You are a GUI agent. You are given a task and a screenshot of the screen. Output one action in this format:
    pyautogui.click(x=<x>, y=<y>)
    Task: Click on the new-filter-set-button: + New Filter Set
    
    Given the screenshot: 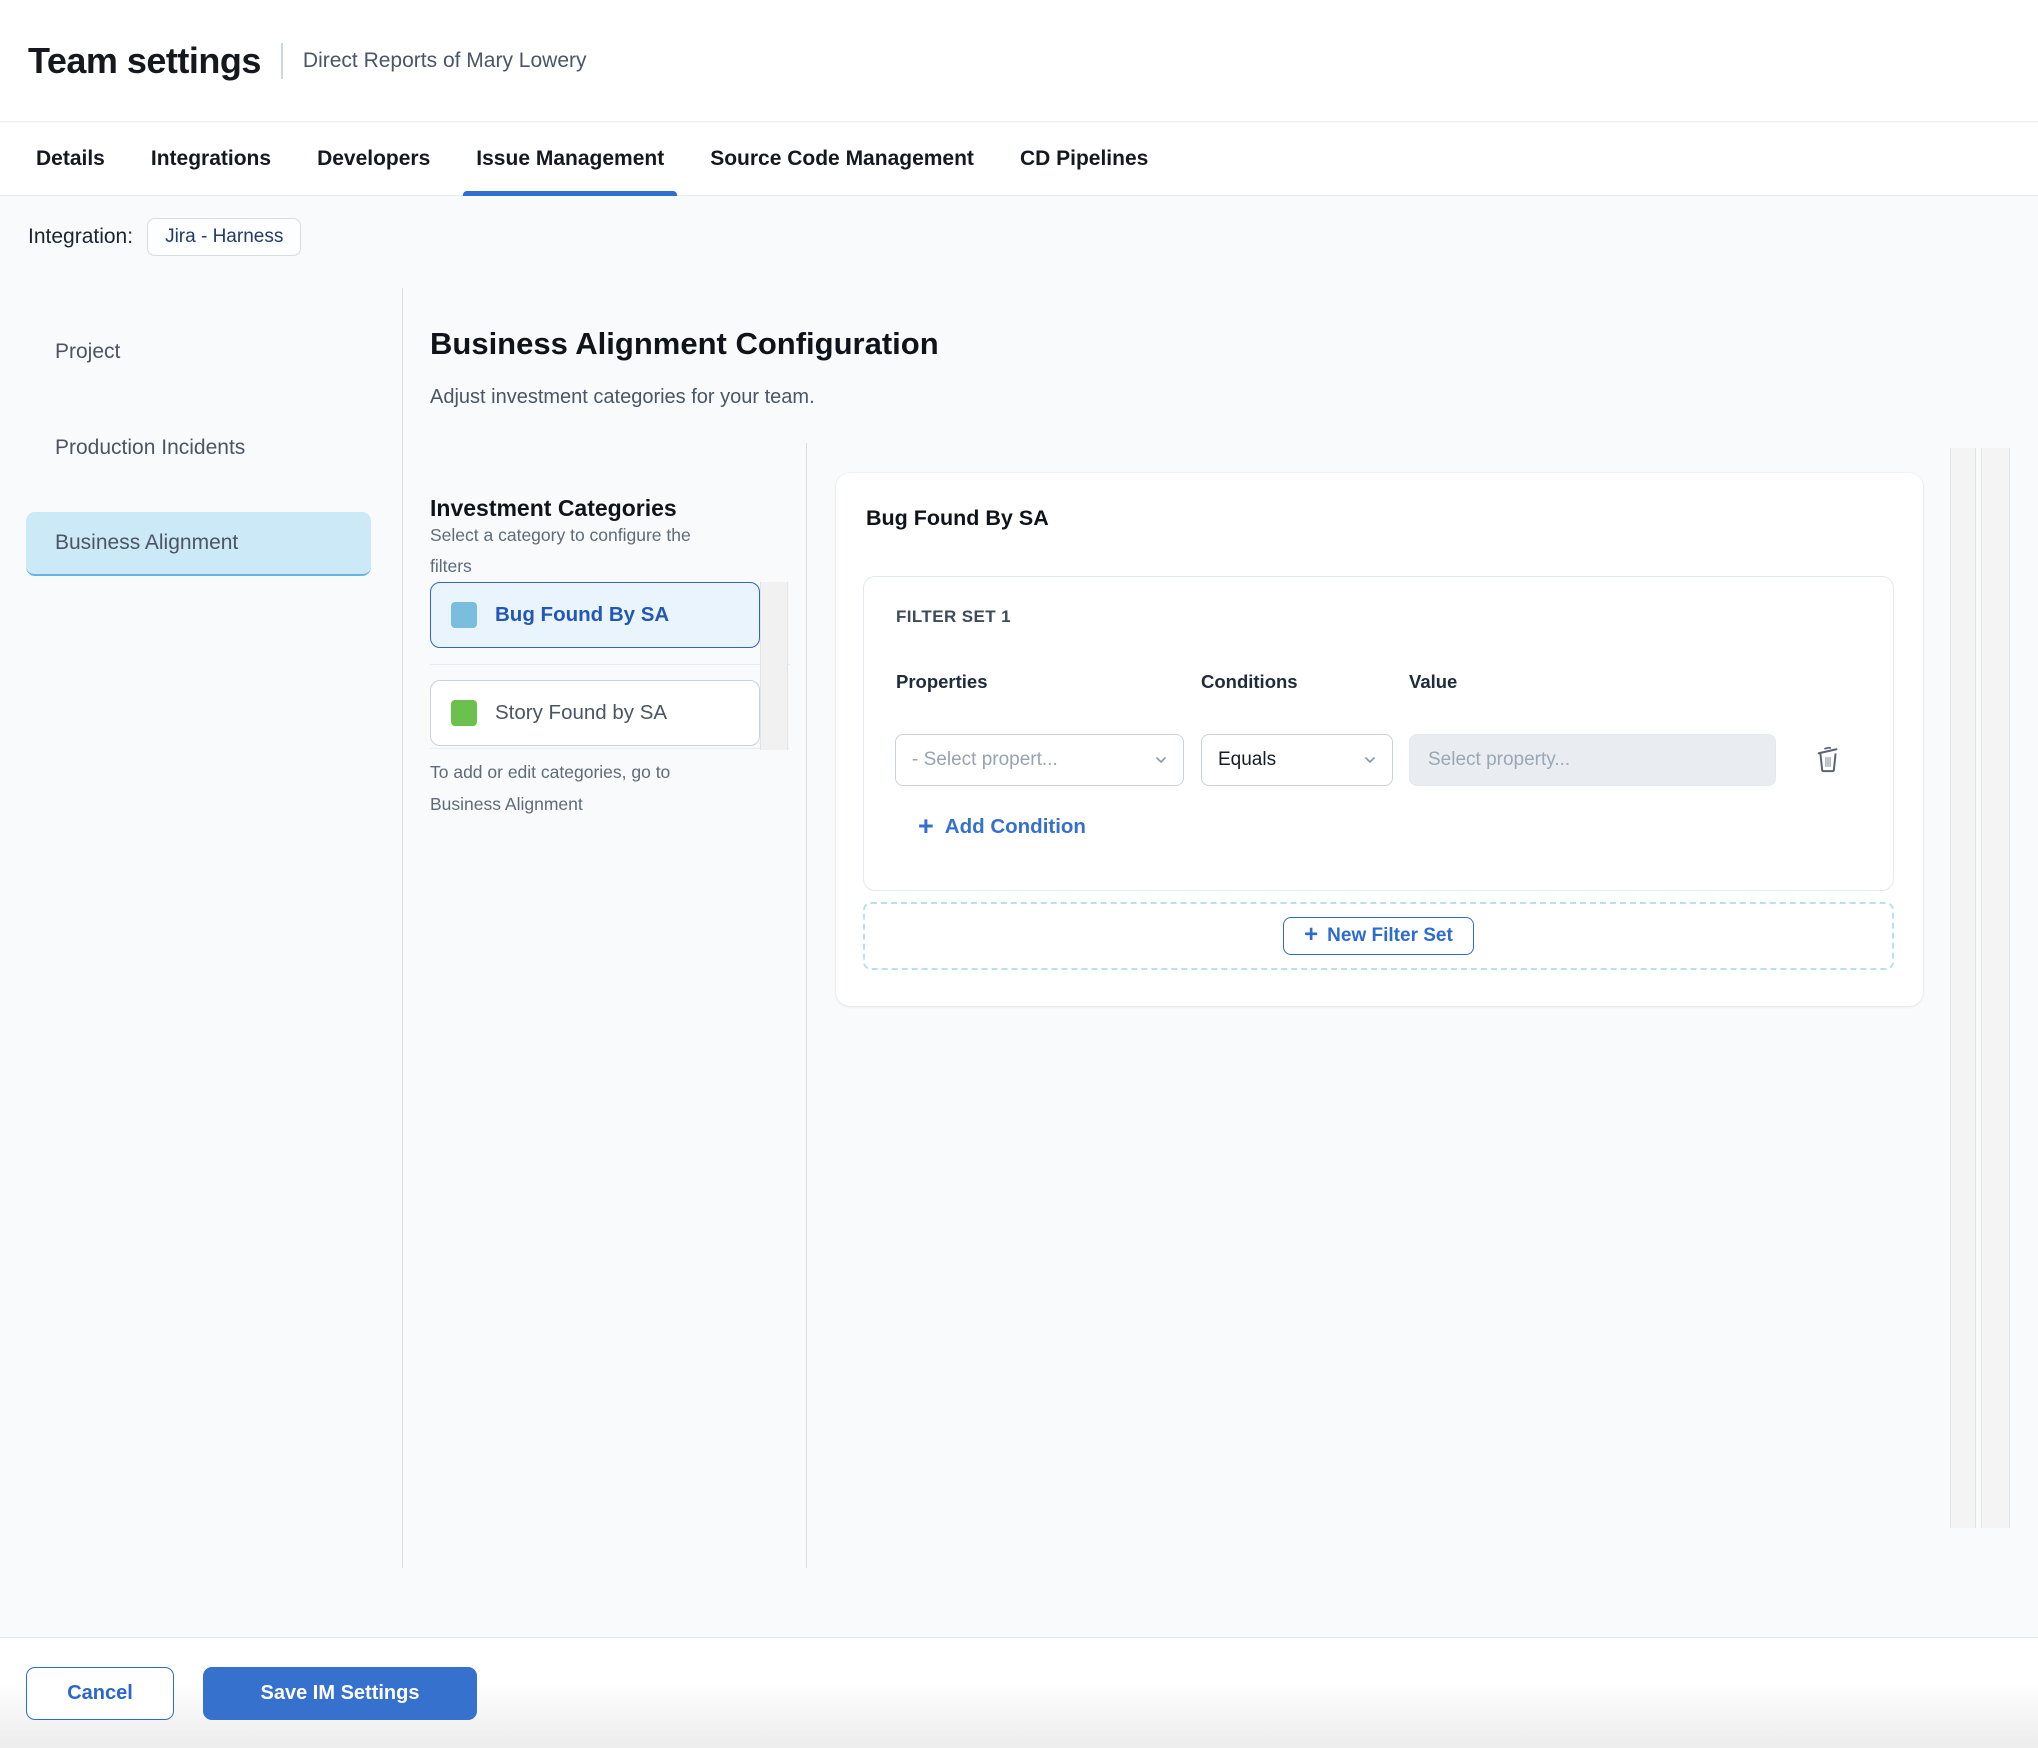 What is the action you would take?
    pyautogui.click(x=1378, y=936)
    